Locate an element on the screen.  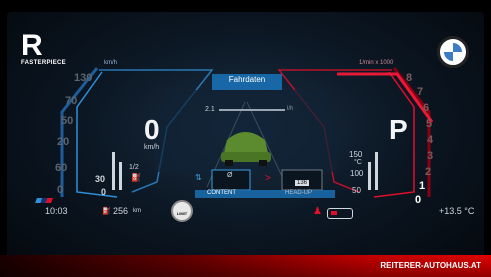
speed-limit-label: LIMIT is located at coordinates (182, 213).